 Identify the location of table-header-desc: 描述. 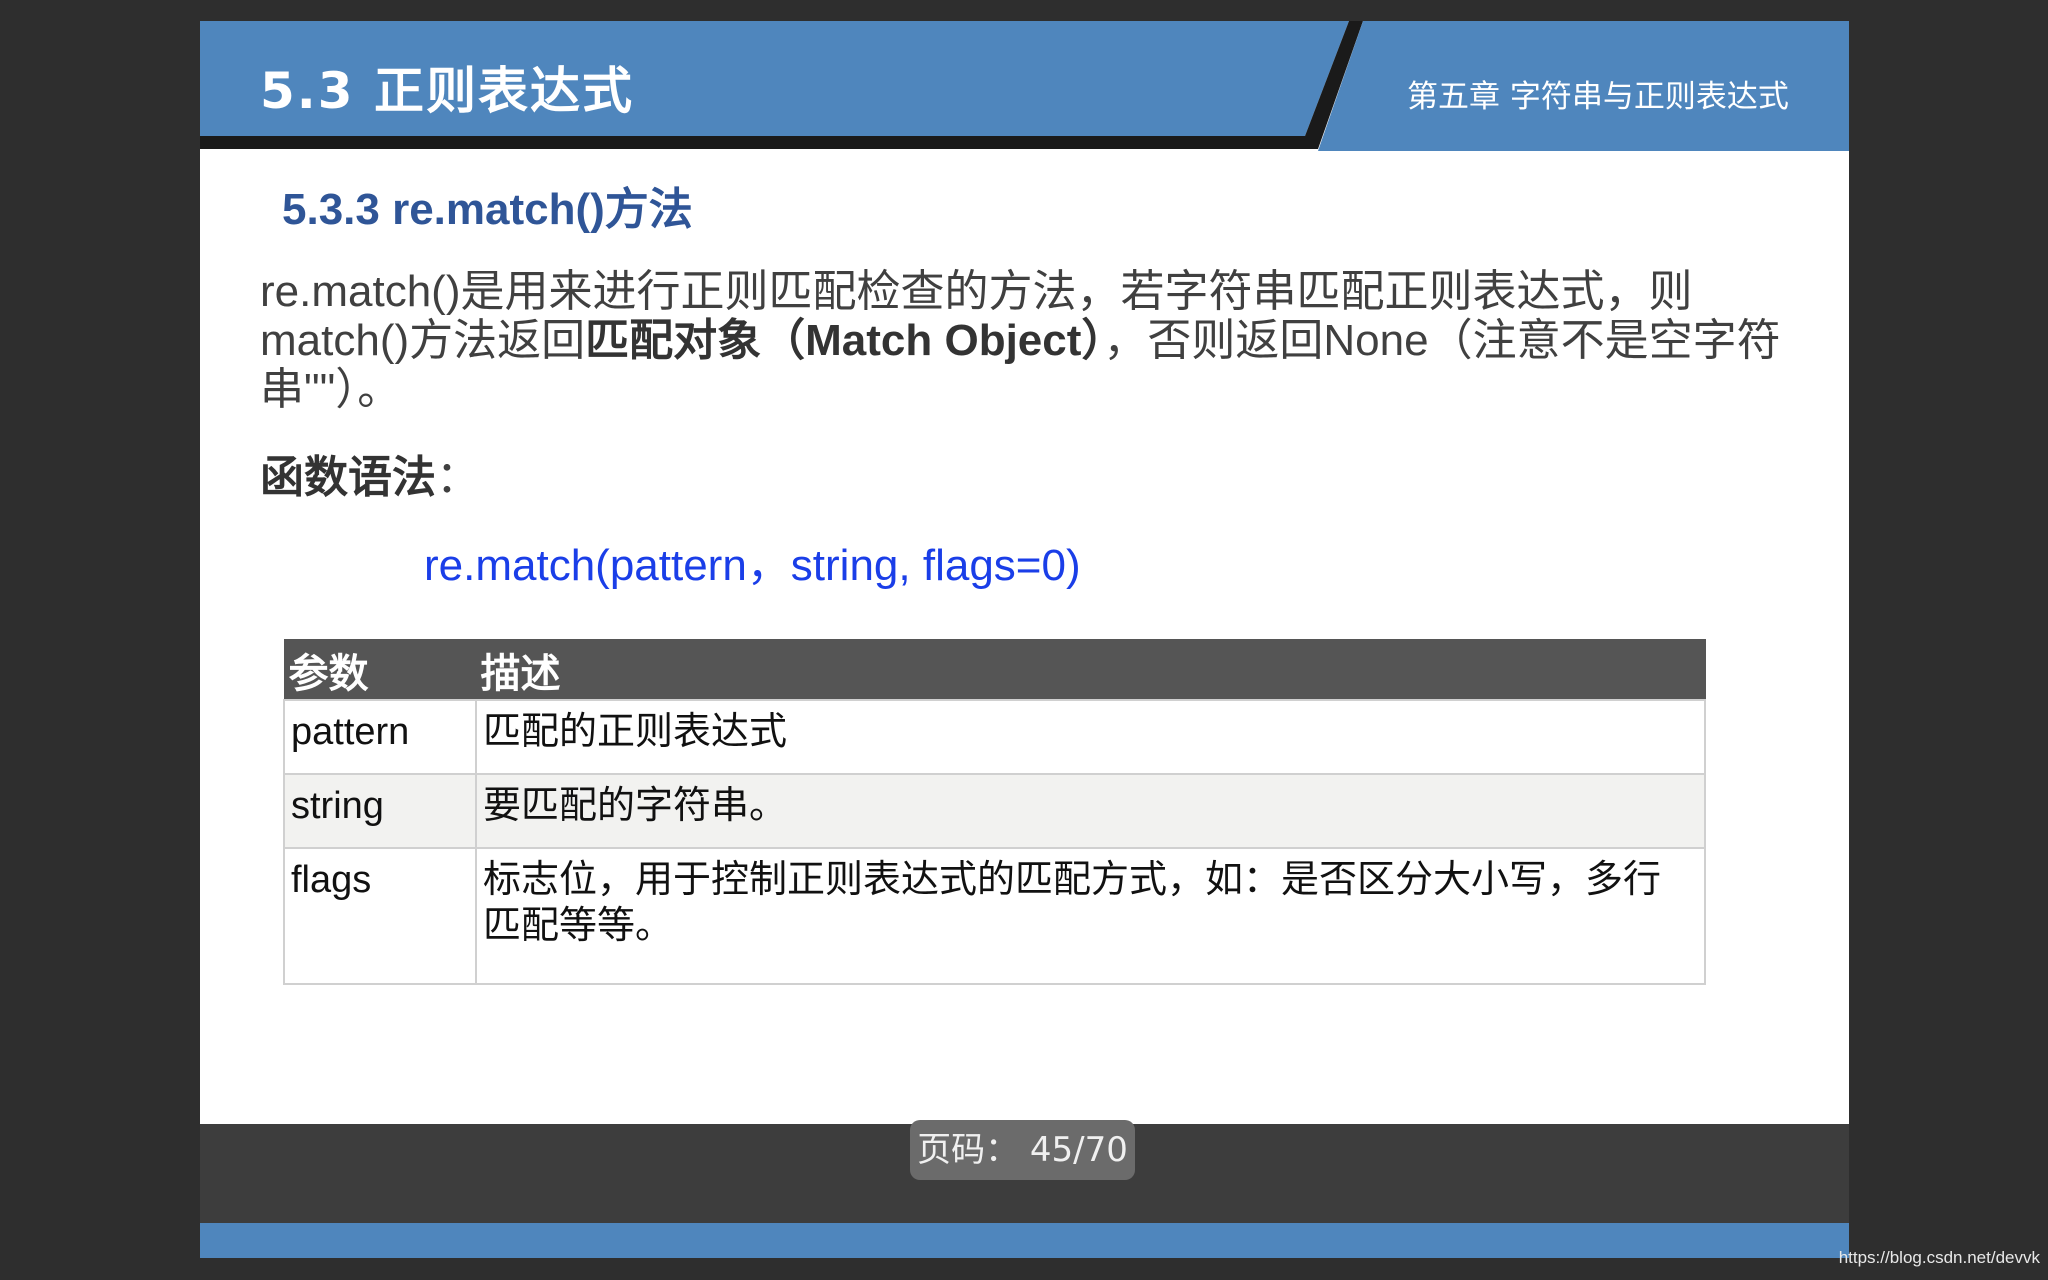
(1090, 670).